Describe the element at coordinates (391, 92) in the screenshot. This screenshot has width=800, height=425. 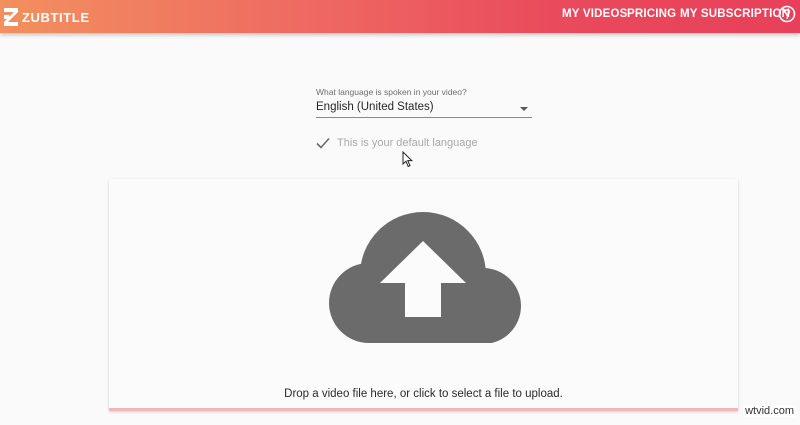
I see `language-label: What language is spoken in your video?` at that location.